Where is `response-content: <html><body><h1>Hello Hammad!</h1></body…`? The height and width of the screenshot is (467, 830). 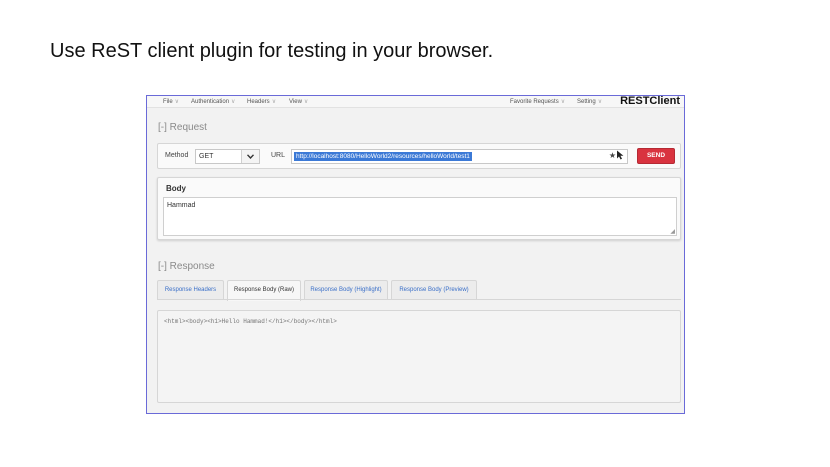 response-content: <html><body><h1>Hello Hammad!</h1></body… is located at coordinates (250, 321).